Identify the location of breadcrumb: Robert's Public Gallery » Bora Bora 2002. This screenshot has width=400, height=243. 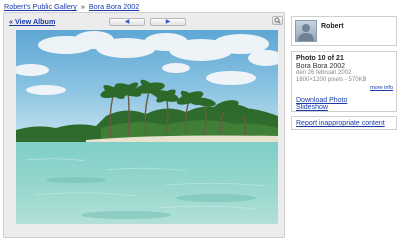
(71, 6).